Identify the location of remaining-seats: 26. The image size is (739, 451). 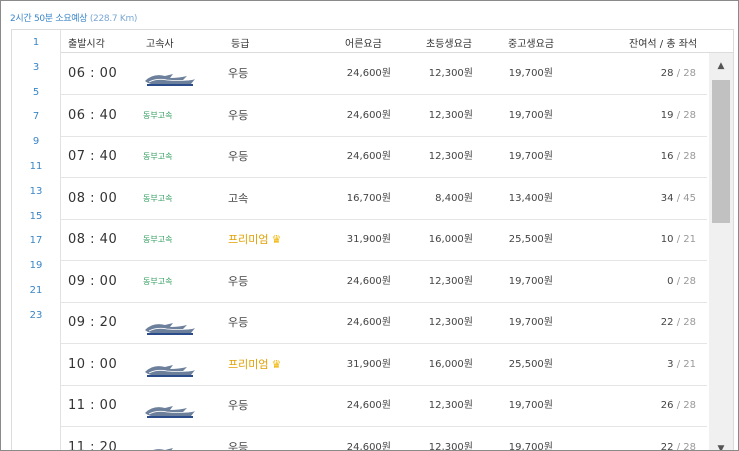
(667, 405).